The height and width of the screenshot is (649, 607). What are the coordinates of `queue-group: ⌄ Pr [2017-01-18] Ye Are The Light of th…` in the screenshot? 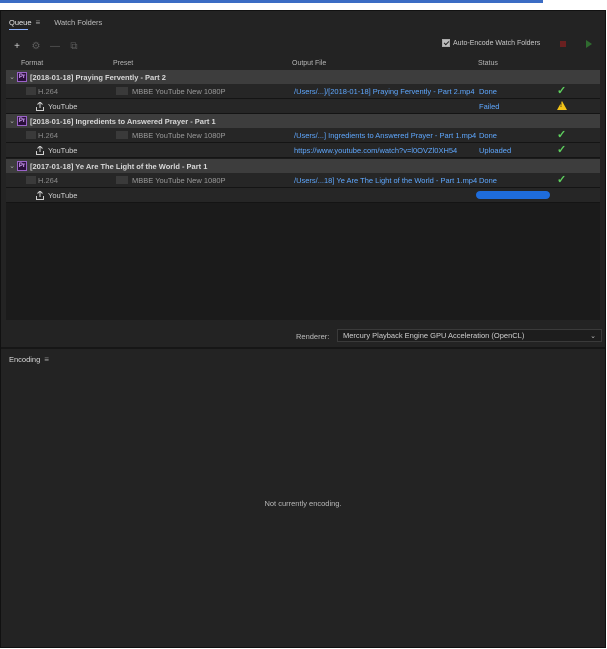 It's located at (303, 166).